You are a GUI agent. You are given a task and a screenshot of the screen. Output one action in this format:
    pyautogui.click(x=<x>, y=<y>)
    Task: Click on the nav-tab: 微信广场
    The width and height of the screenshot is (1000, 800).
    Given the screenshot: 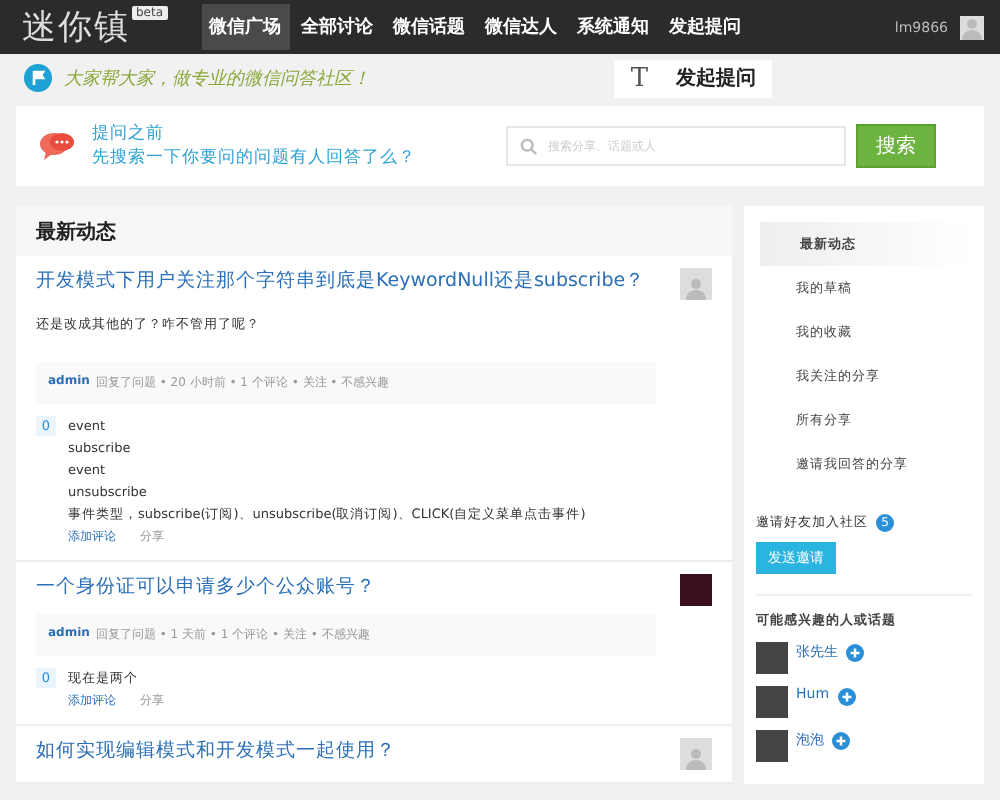 What is the action you would take?
    pyautogui.click(x=245, y=27)
    